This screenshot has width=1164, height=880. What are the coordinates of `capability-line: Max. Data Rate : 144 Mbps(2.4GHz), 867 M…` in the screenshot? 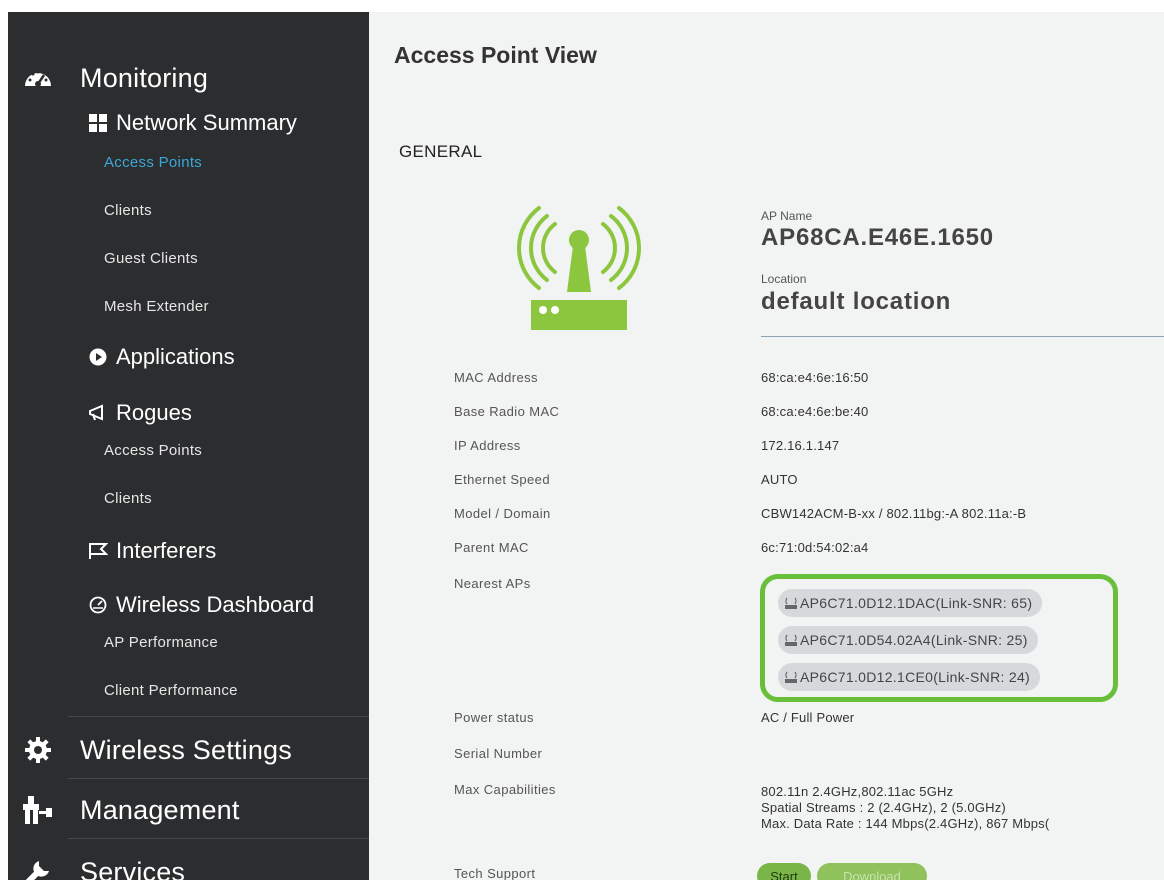 It's located at (905, 823).